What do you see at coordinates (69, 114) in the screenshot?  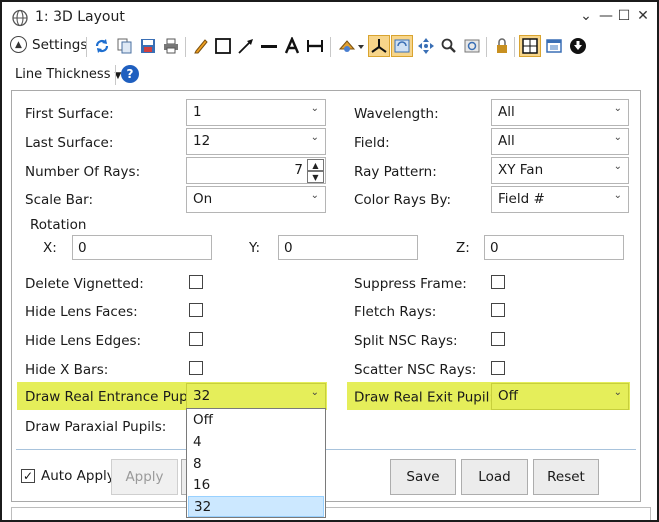 I see `first-surface-label: First Surface:` at bounding box center [69, 114].